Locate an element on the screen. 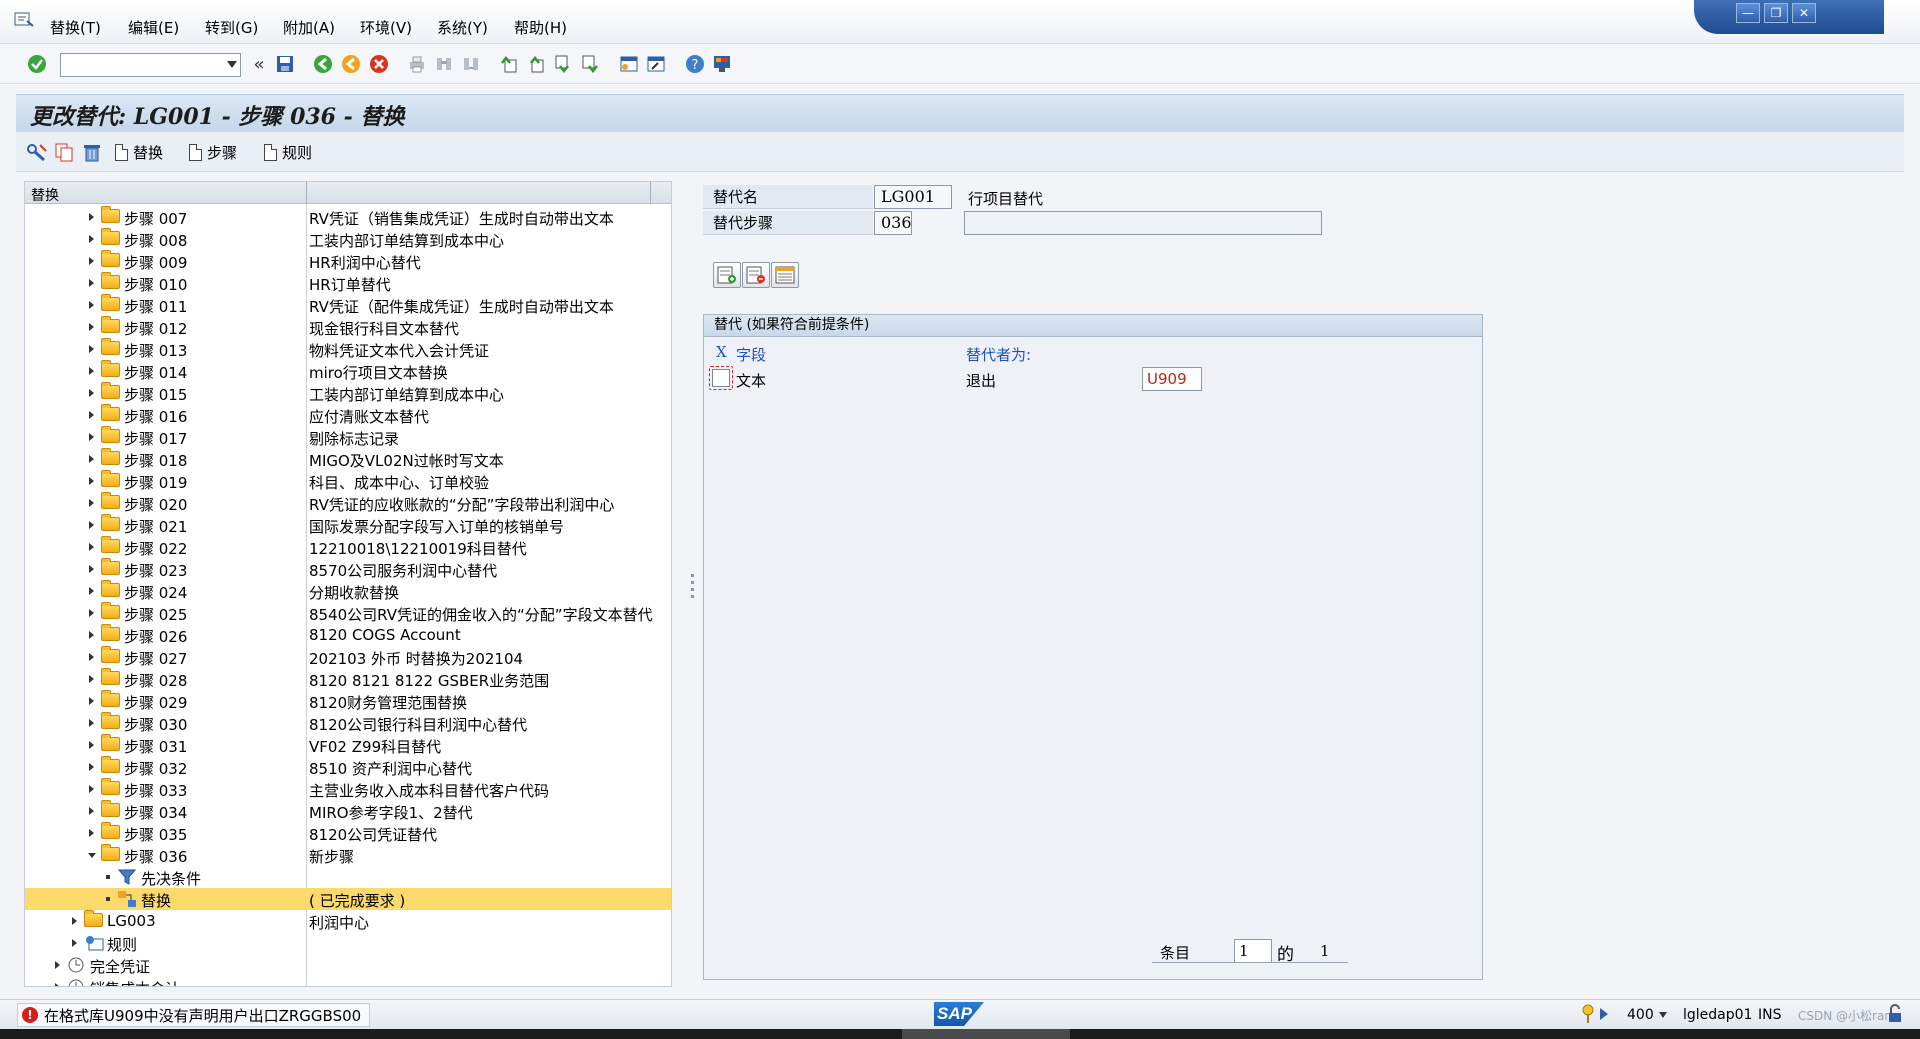  tree-item-step: 步骤 027 202103 外币 时替换为202104 is located at coordinates (348, 657).